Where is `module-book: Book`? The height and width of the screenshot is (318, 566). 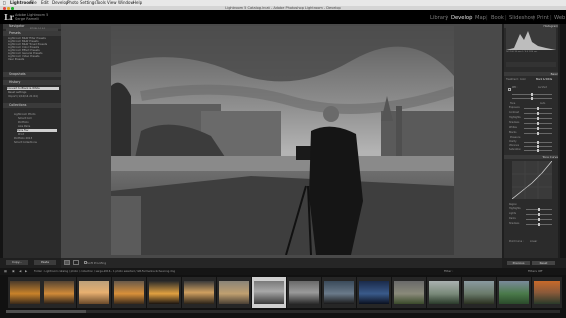 module-book: Book is located at coordinates (497, 18).